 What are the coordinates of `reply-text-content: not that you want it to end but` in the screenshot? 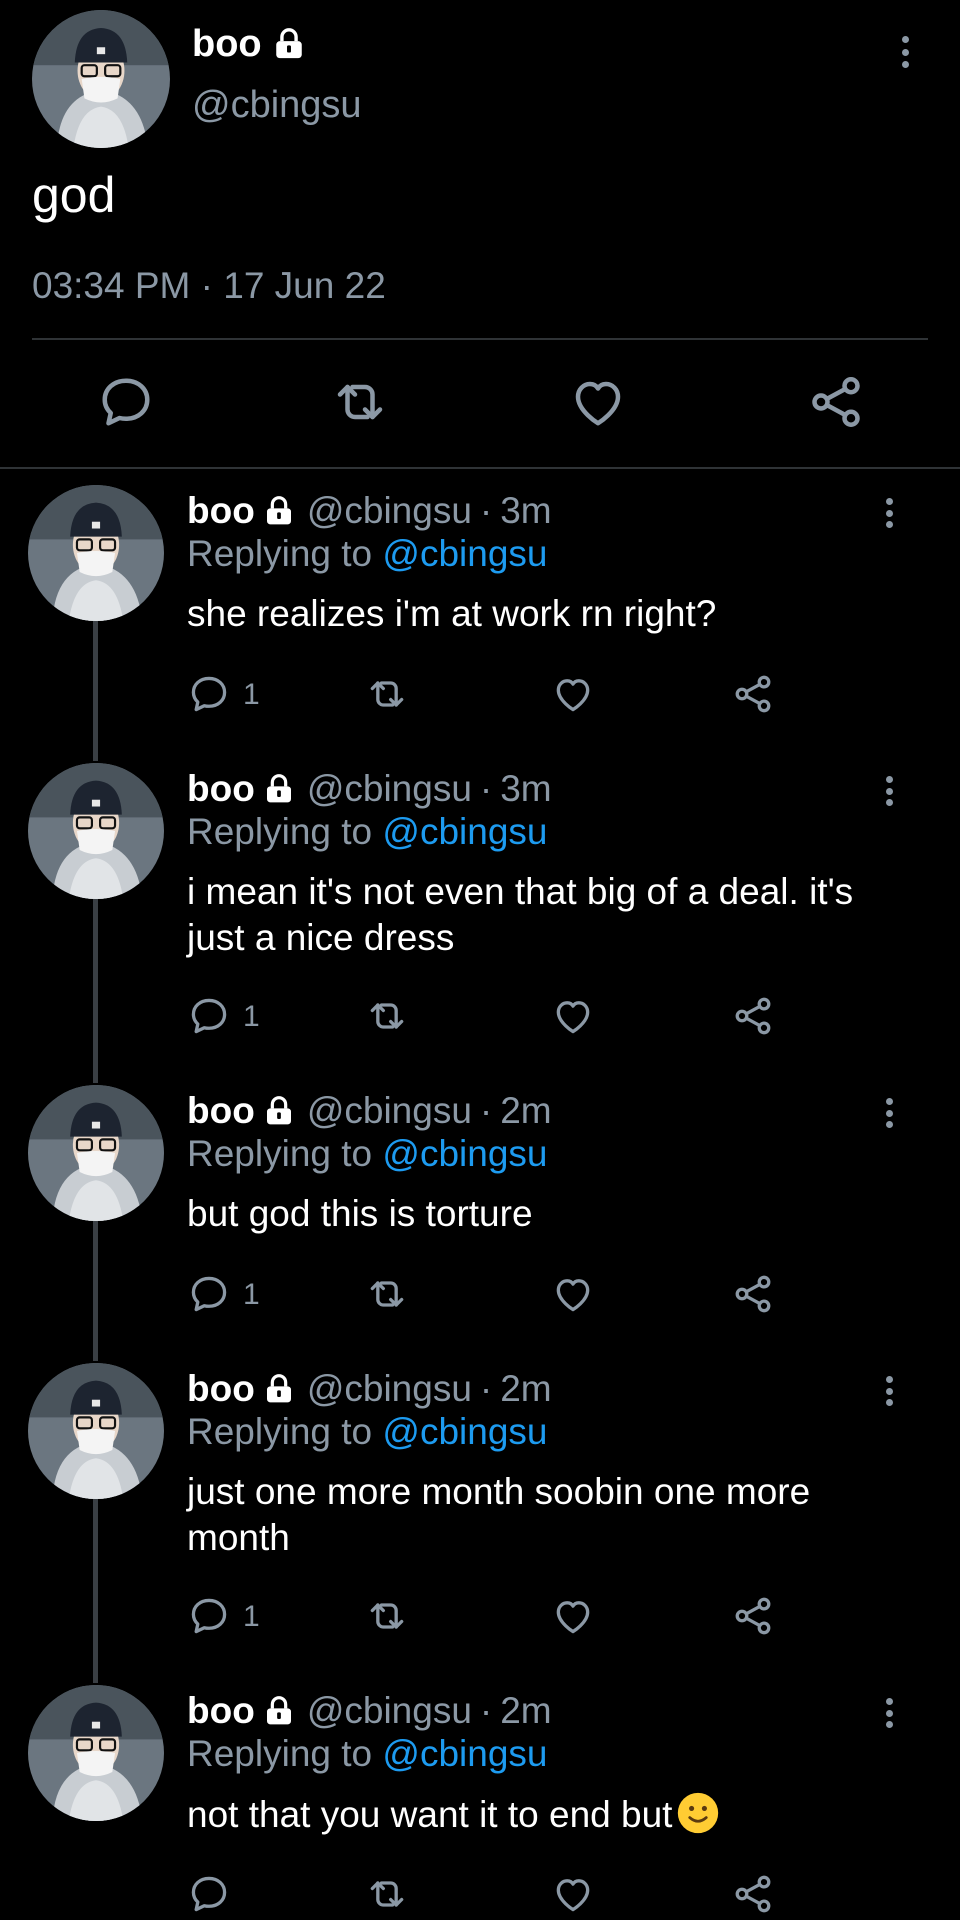 It's located at (430, 1814).